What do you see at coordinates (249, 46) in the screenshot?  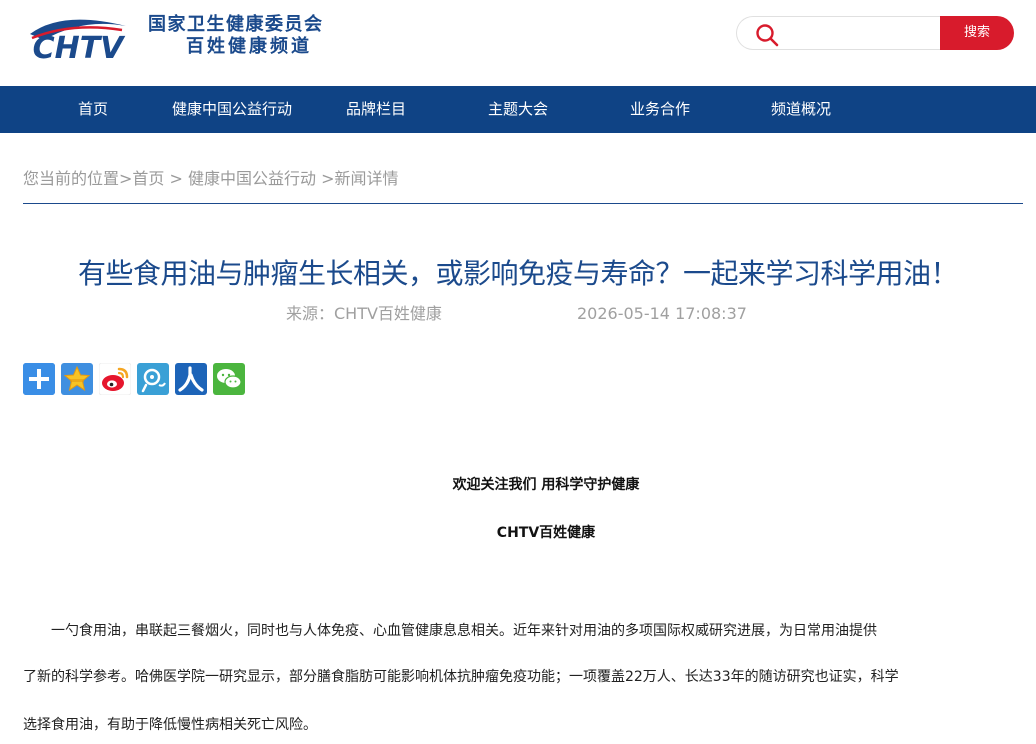 I see `channel-name: 百姓健康频道` at bounding box center [249, 46].